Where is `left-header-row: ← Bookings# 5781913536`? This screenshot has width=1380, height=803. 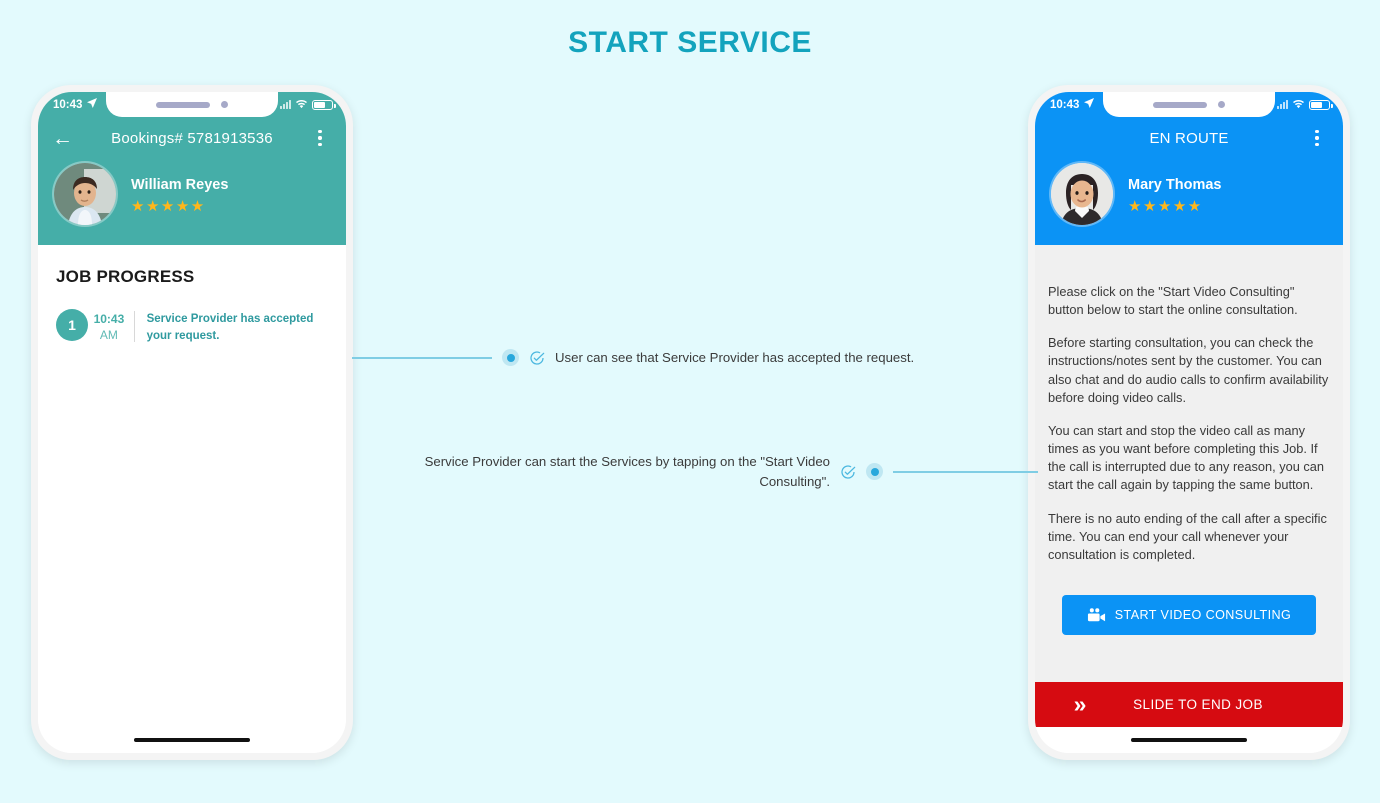
left-header-row: ← Bookings# 5781913536 is located at coordinates (192, 138).